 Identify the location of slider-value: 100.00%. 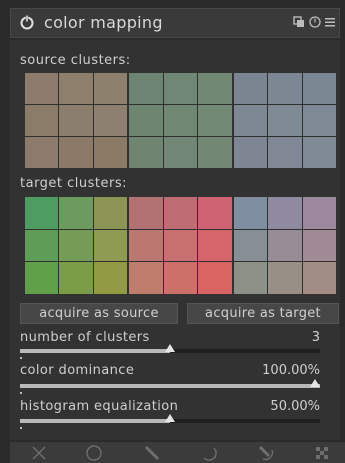
(291, 370).